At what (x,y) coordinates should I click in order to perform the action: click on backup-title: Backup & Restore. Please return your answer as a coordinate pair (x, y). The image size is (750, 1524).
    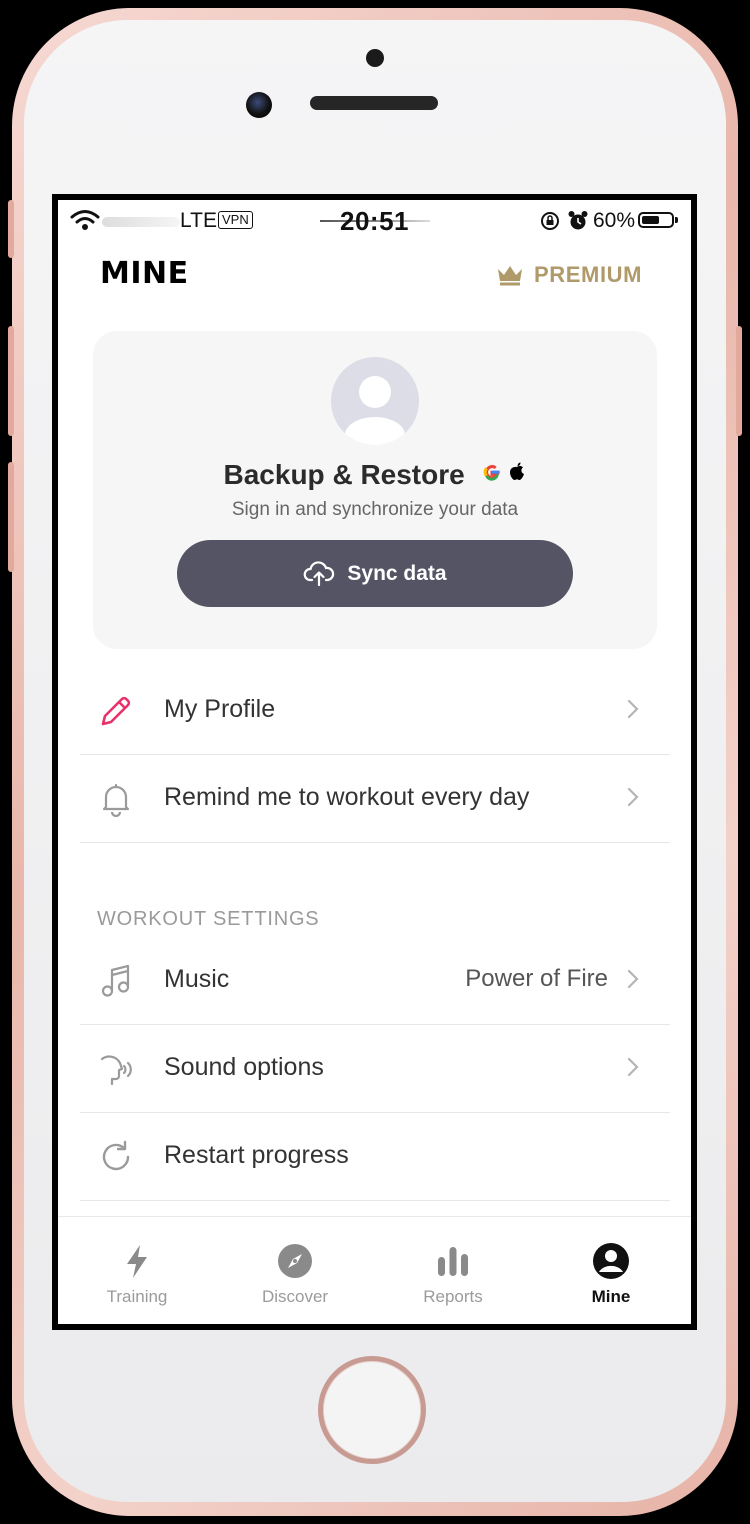
    Looking at the image, I should click on (375, 475).